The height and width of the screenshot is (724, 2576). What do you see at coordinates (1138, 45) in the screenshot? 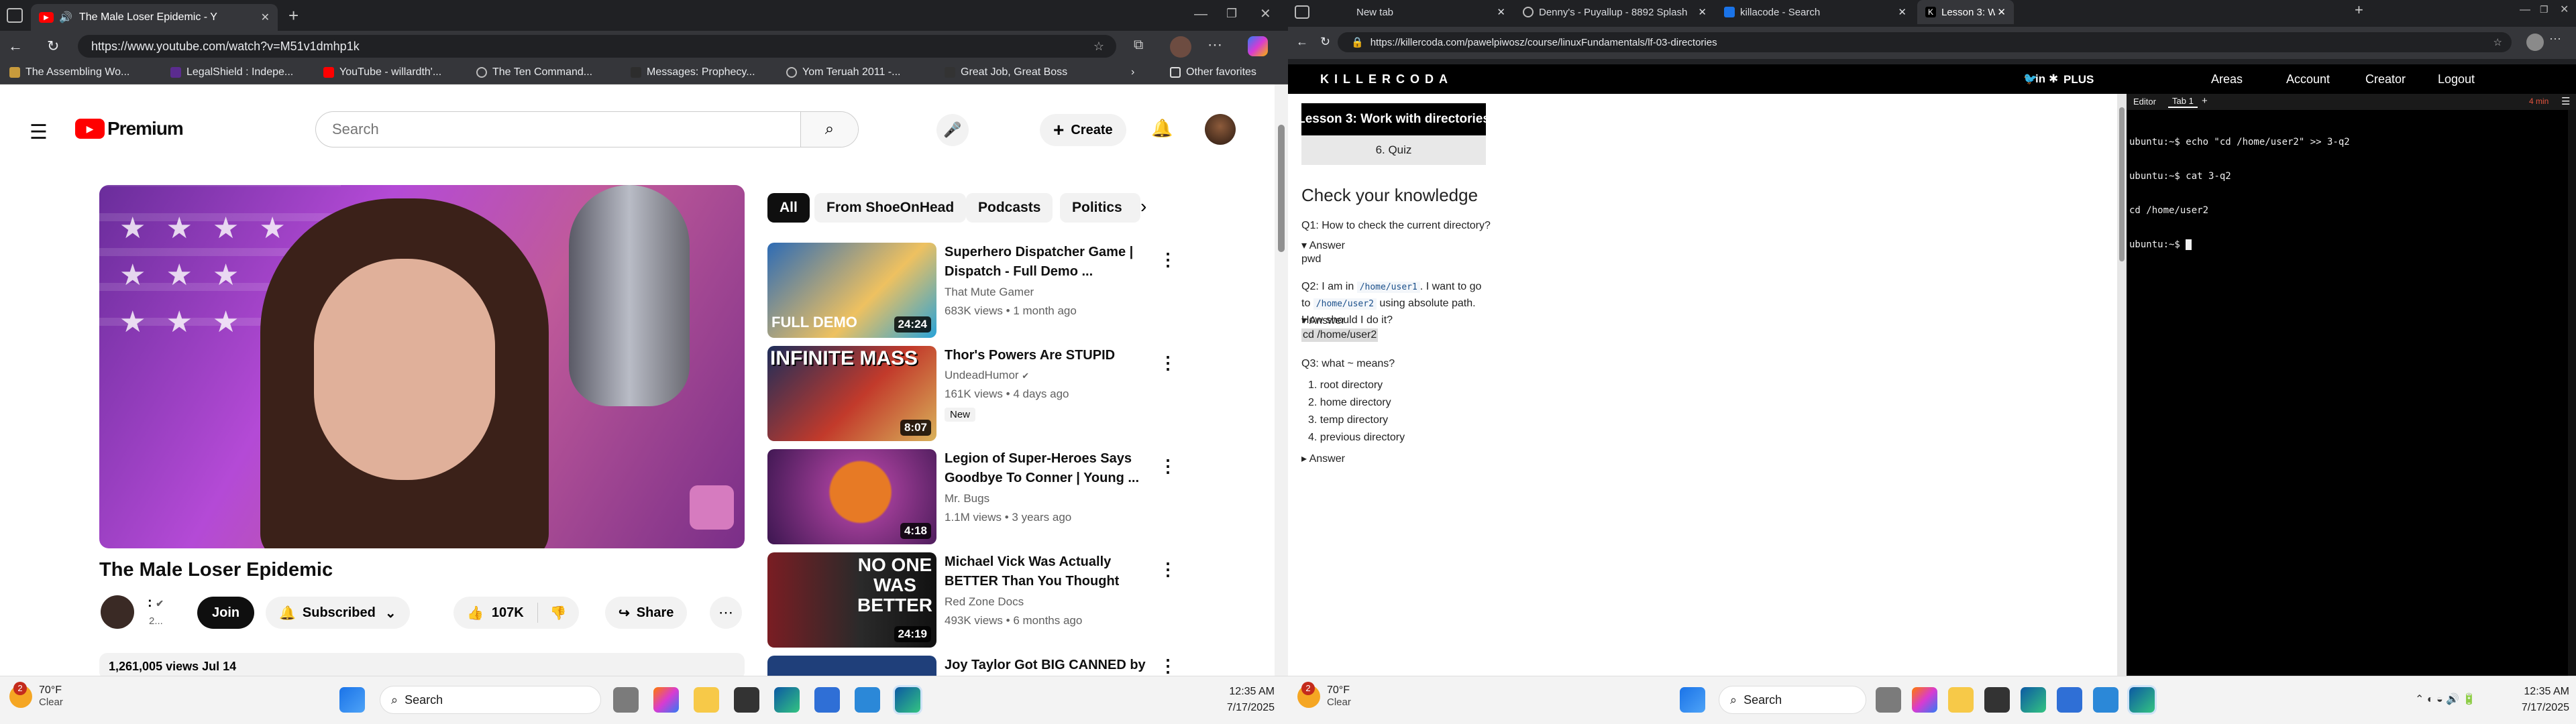
I see `collections-icon: ⧉` at bounding box center [1138, 45].